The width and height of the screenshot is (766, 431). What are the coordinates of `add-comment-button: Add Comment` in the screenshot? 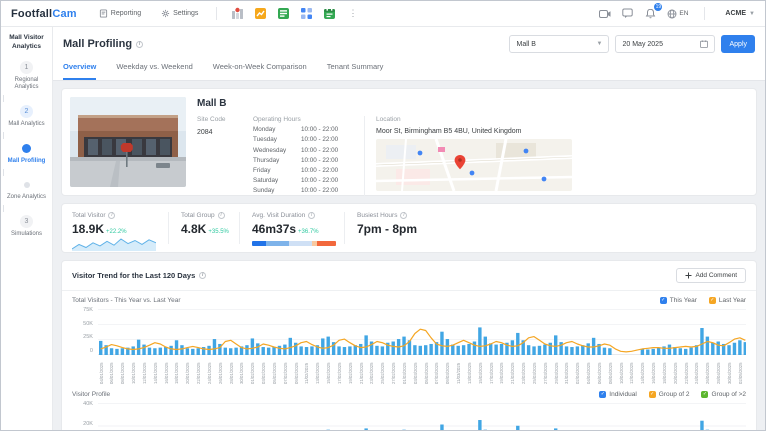 It's located at (711, 275).